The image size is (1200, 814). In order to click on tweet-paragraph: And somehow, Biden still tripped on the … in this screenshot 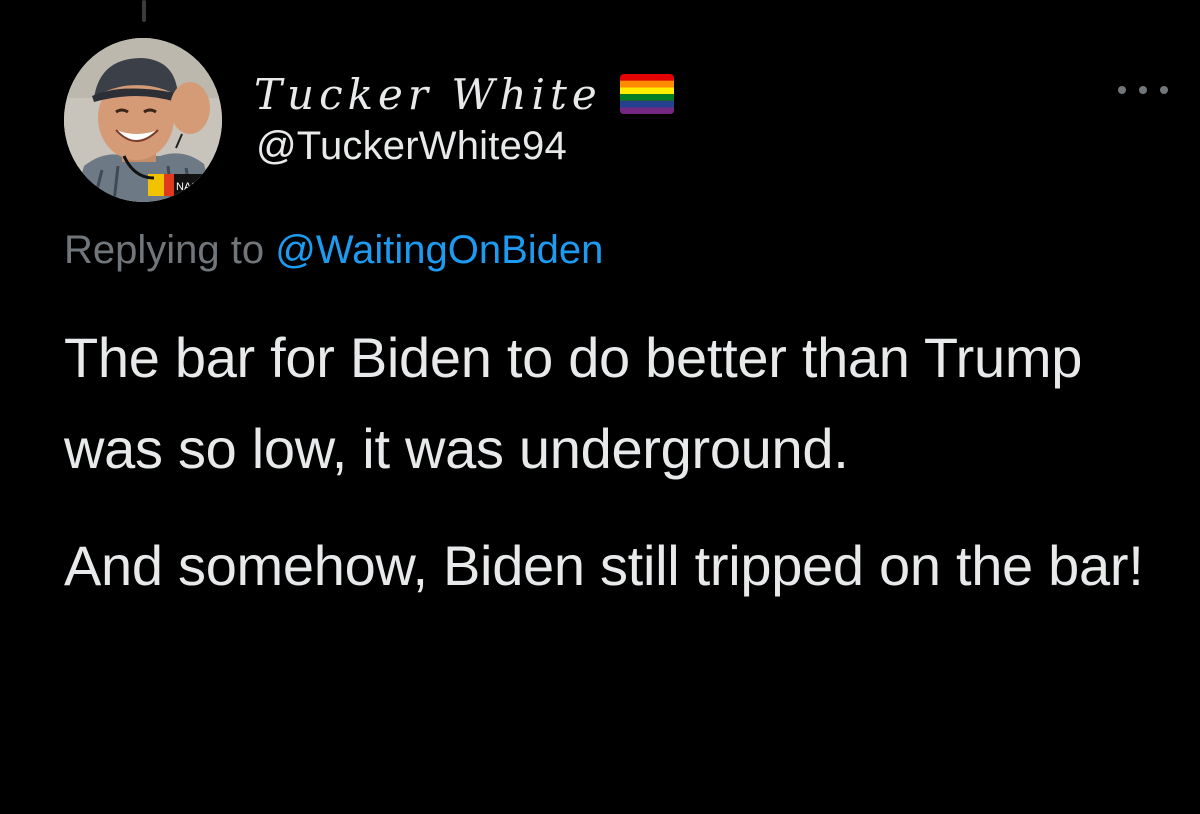, I will do `click(604, 565)`.